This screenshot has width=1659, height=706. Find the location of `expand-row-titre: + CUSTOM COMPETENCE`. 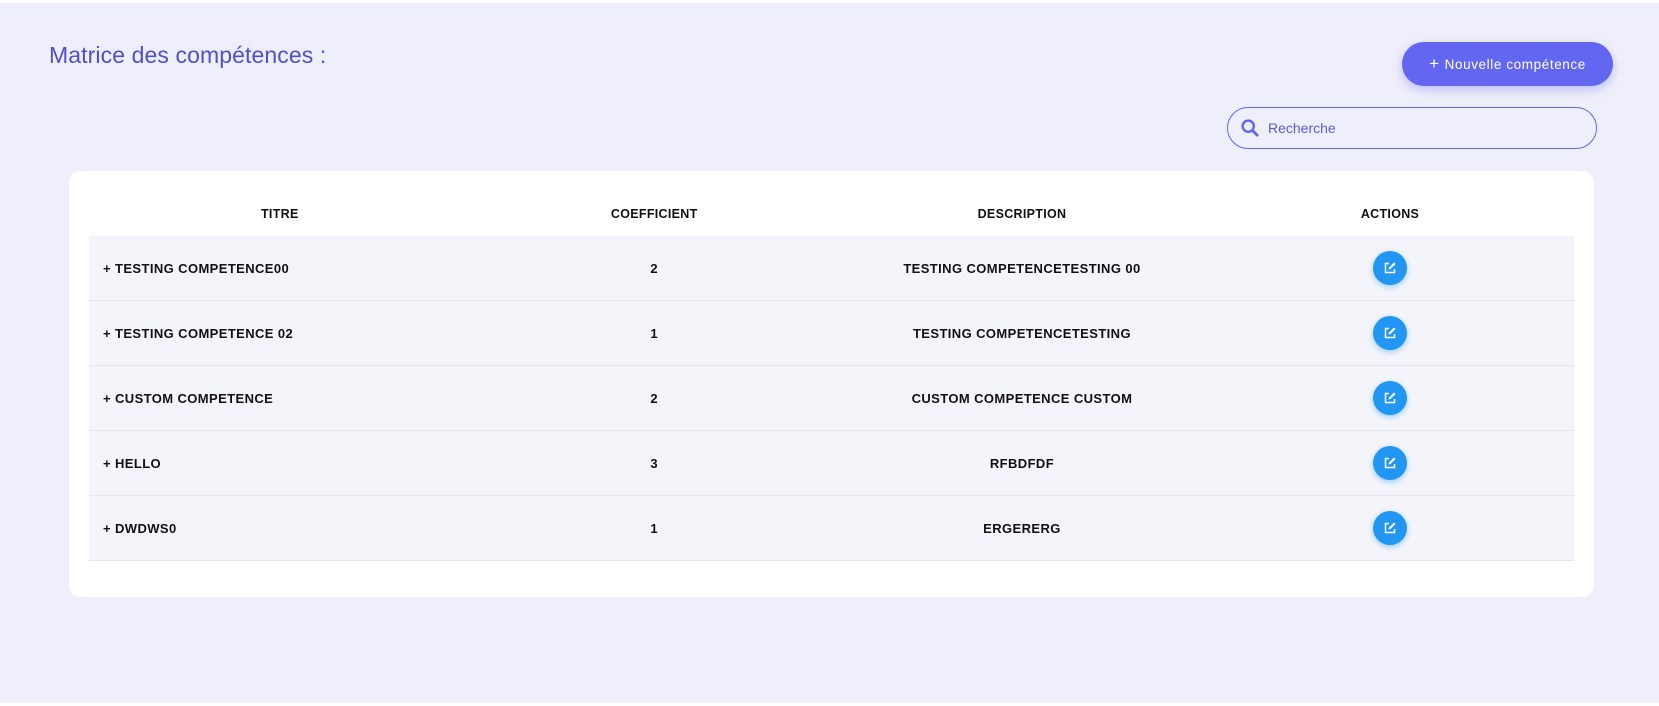

expand-row-titre: + CUSTOM COMPETENCE is located at coordinates (280, 398).